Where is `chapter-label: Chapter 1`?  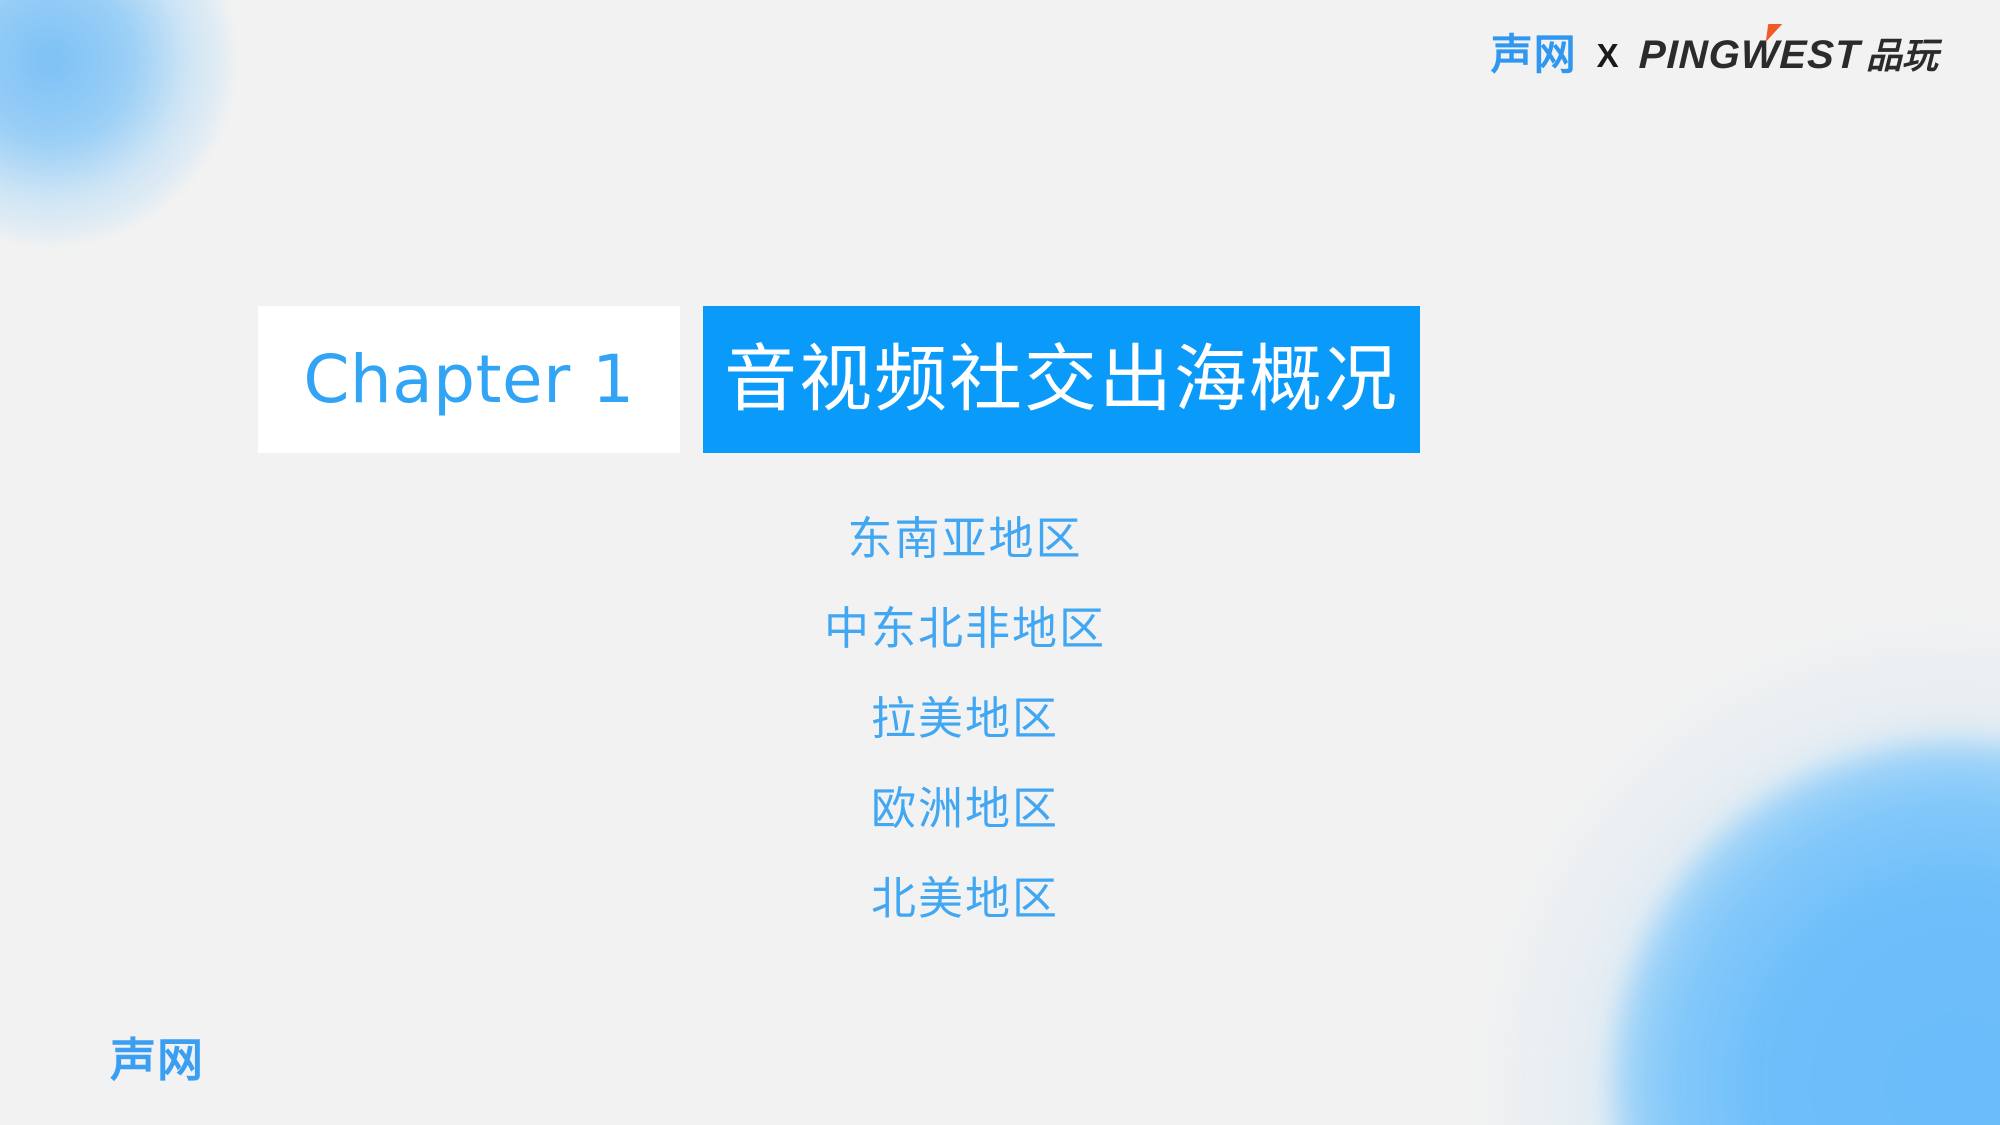
chapter-label: Chapter 1 is located at coordinates (469, 379).